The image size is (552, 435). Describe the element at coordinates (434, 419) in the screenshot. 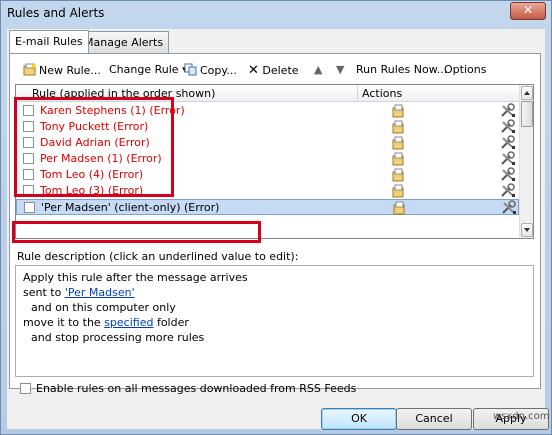

I see `cancel-button: Cancel` at that location.